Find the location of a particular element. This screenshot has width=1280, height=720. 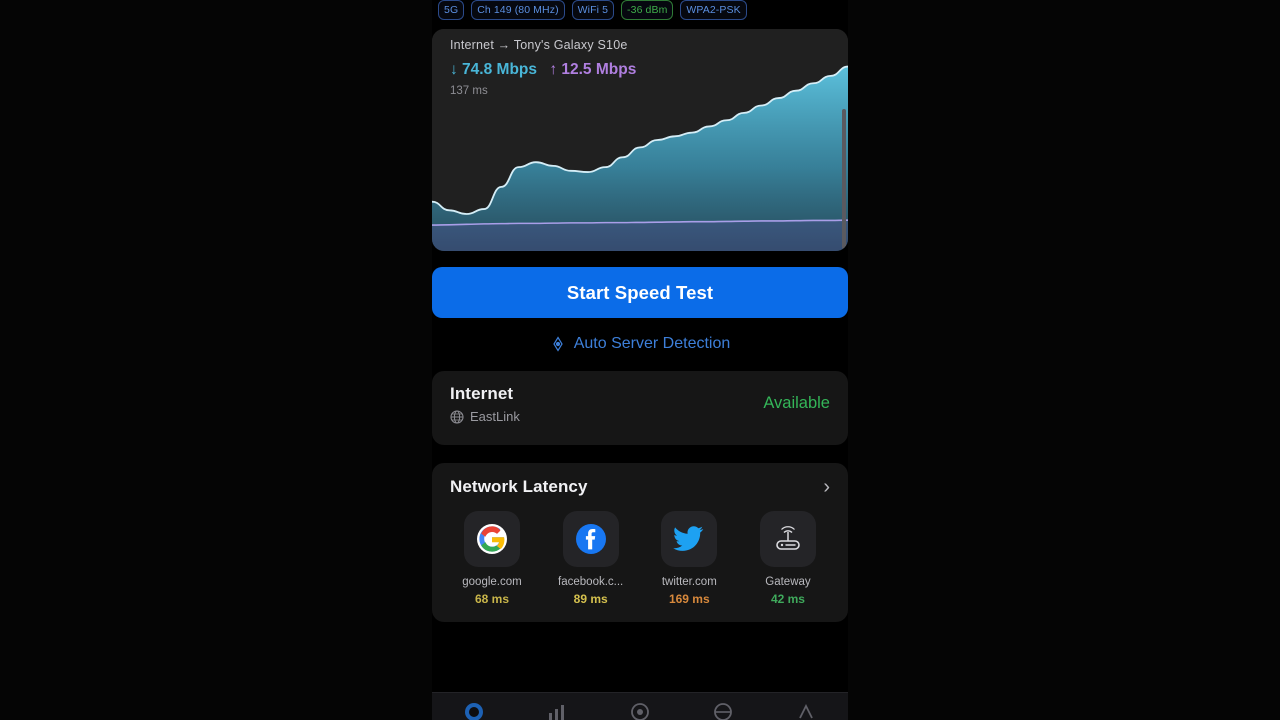

latency-item-gateway: Gateway 42 ms is located at coordinates (788, 558).